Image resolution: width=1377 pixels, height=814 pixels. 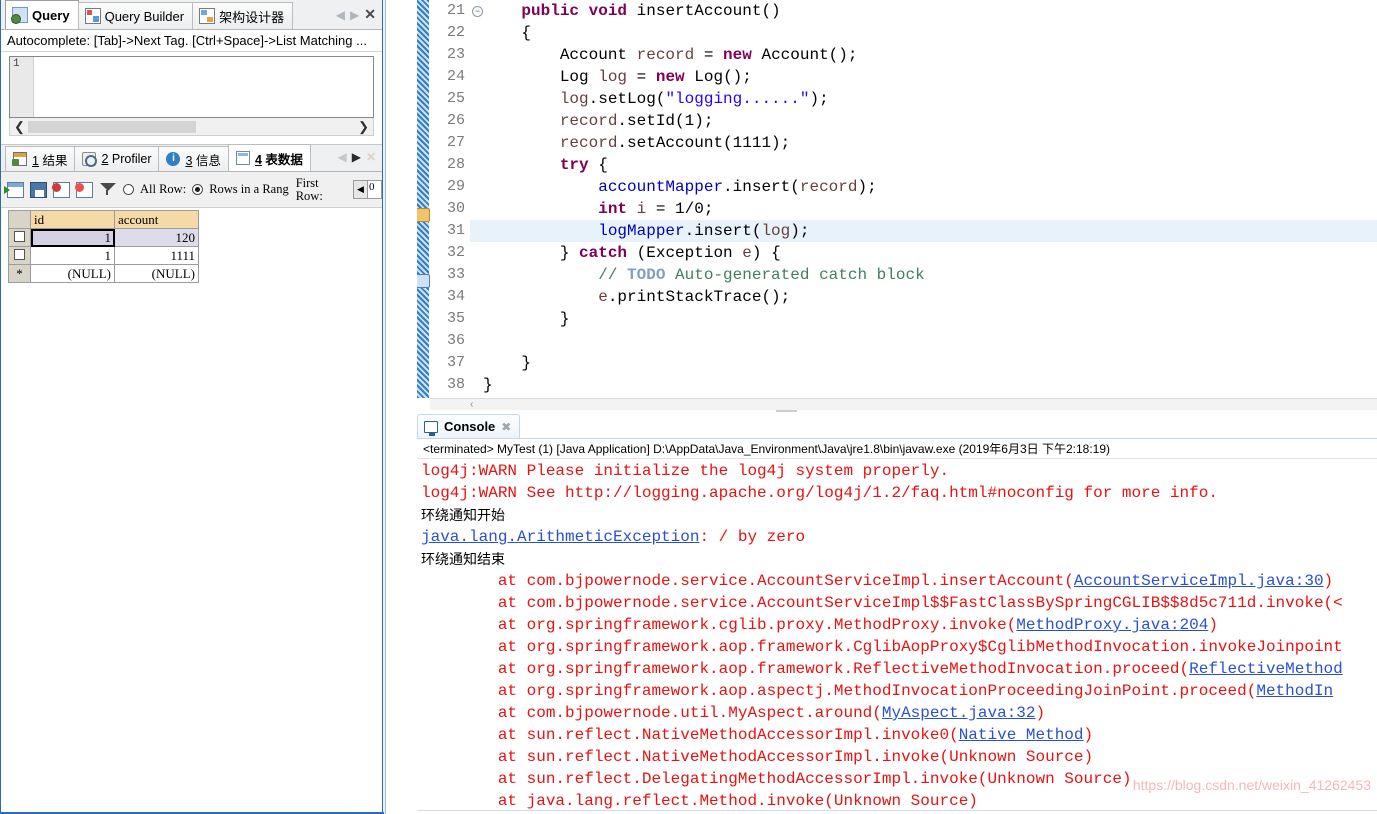 What do you see at coordinates (135, 15) in the screenshot?
I see `tab-query-builder: Query Builder` at bounding box center [135, 15].